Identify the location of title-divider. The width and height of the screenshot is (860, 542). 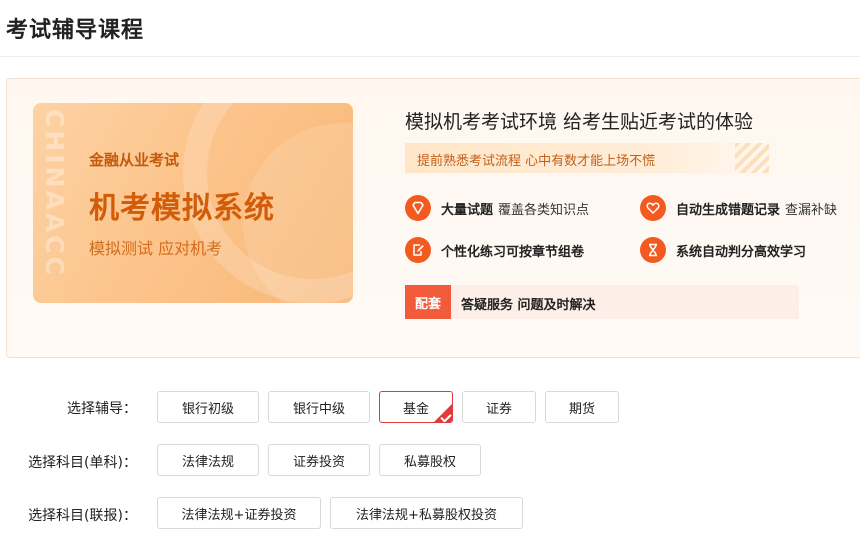
(430, 56).